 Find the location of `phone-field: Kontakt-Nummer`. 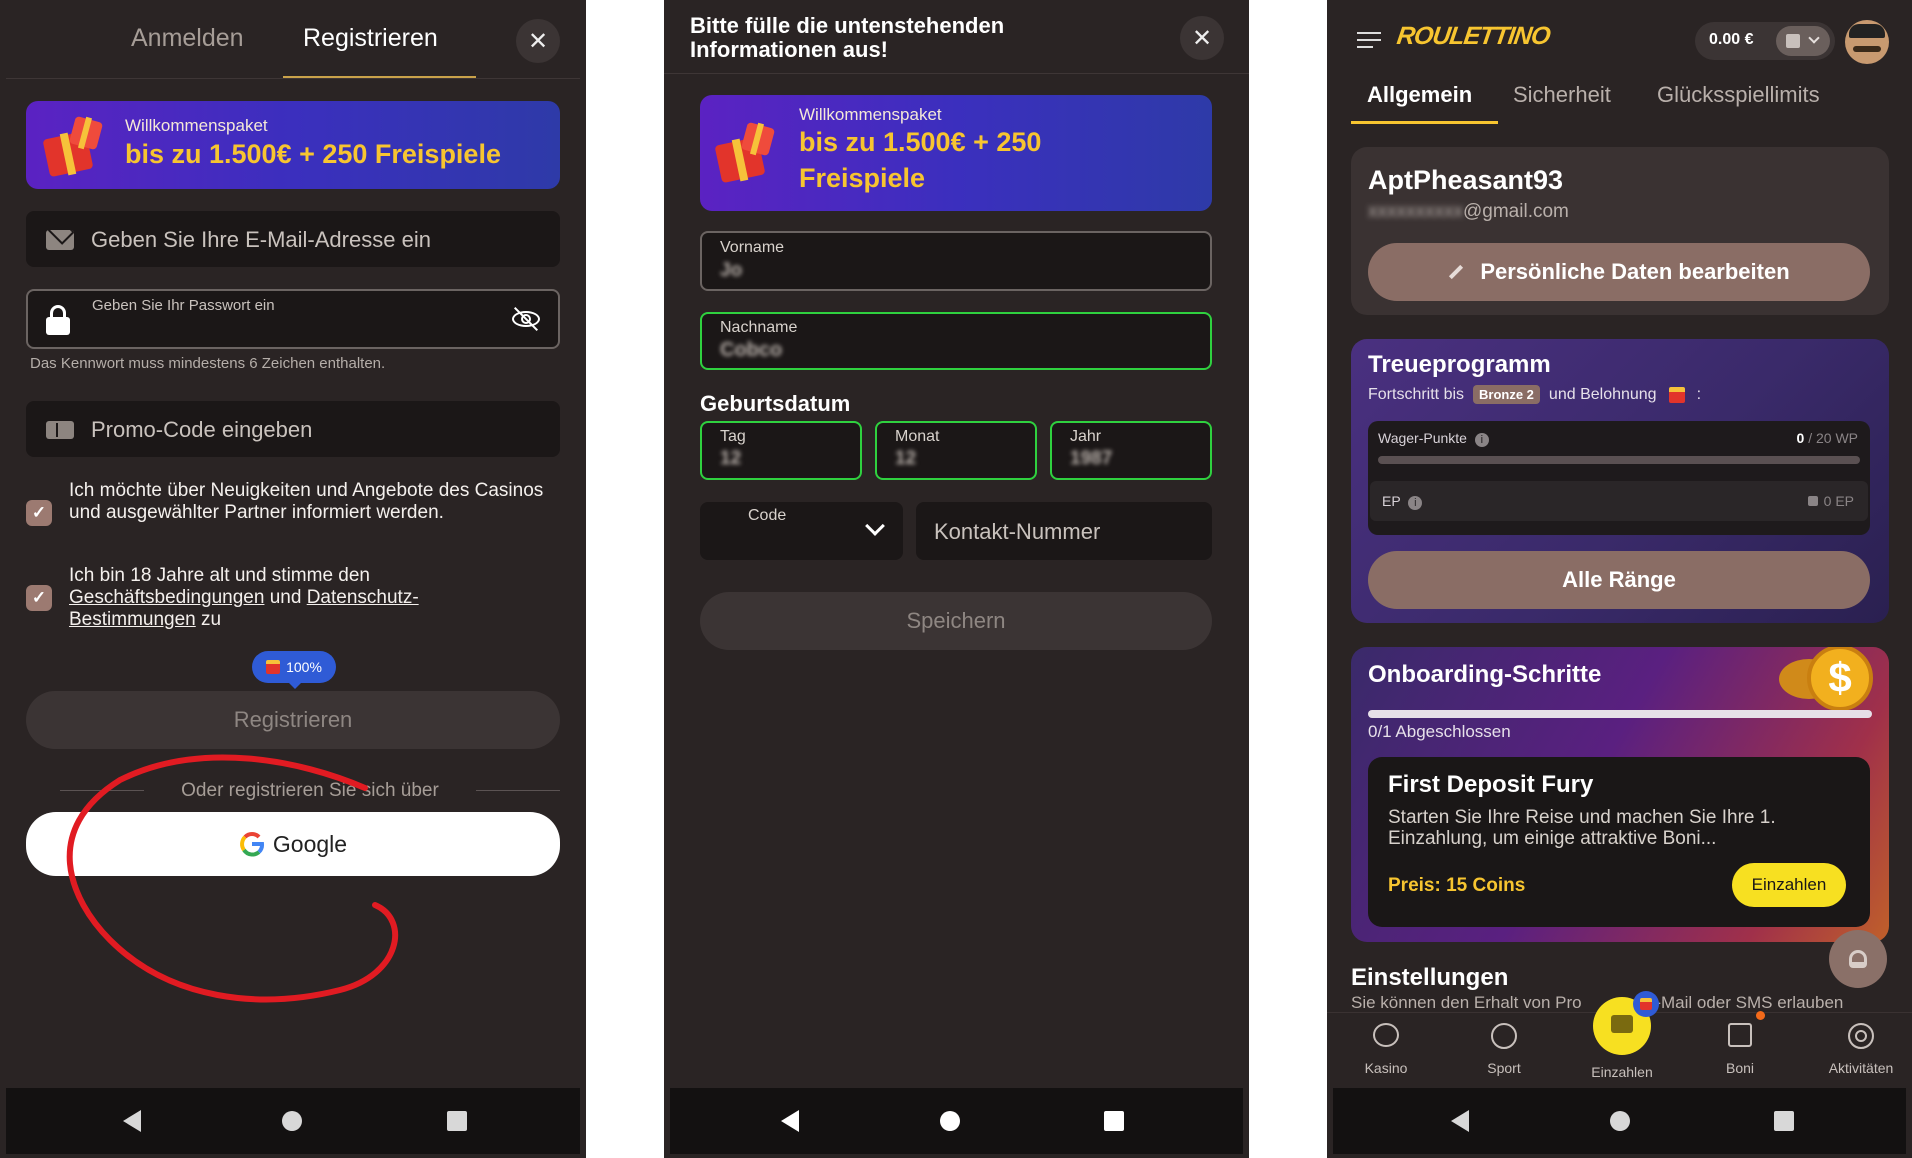

phone-field: Kontakt-Nummer is located at coordinates (1064, 531).